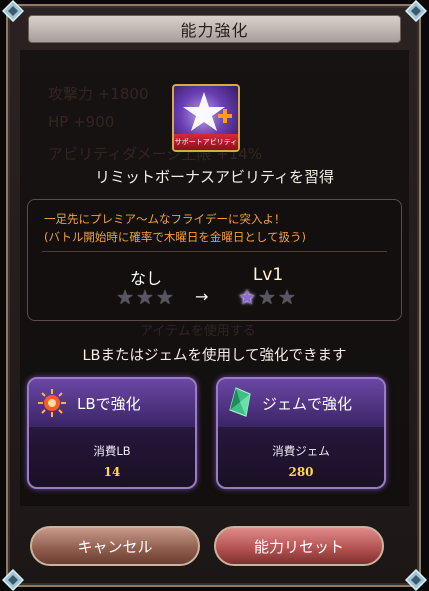 This screenshot has width=429, height=591. What do you see at coordinates (52, 403) in the screenshot?
I see `lb-burst-icon` at bounding box center [52, 403].